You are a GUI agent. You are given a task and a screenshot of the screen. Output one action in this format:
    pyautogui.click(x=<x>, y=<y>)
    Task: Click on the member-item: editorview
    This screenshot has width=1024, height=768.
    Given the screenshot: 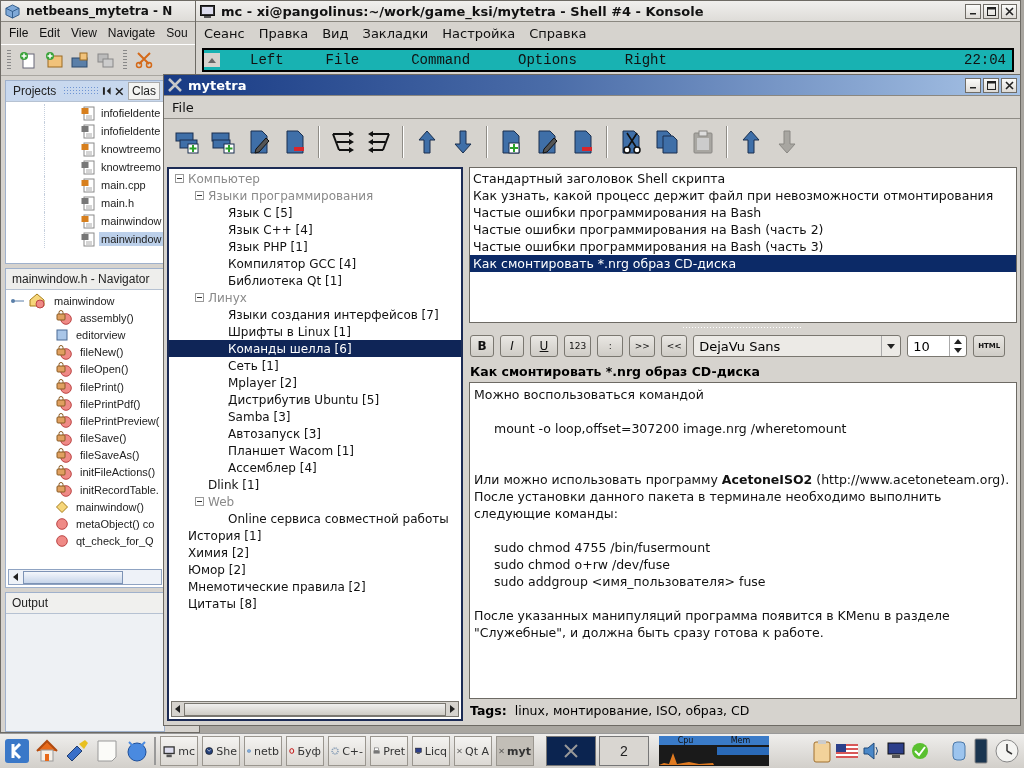 What is the action you would take?
    pyautogui.click(x=101, y=334)
    